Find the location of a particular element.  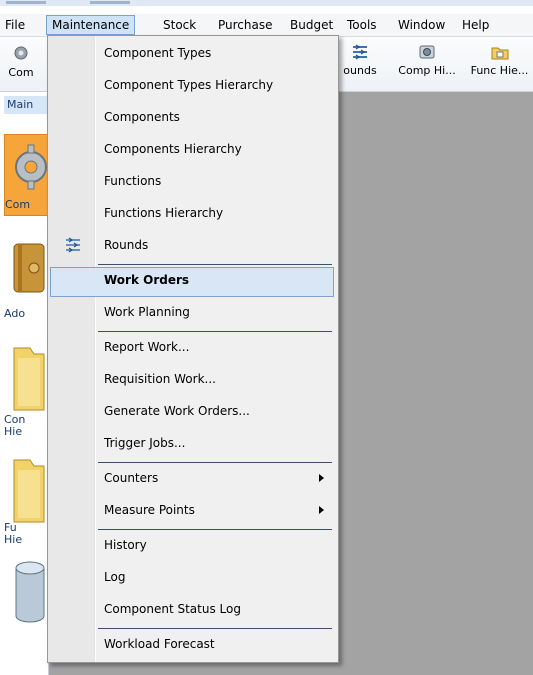

menu-item-measure-points: Measure Points is located at coordinates (192, 511).